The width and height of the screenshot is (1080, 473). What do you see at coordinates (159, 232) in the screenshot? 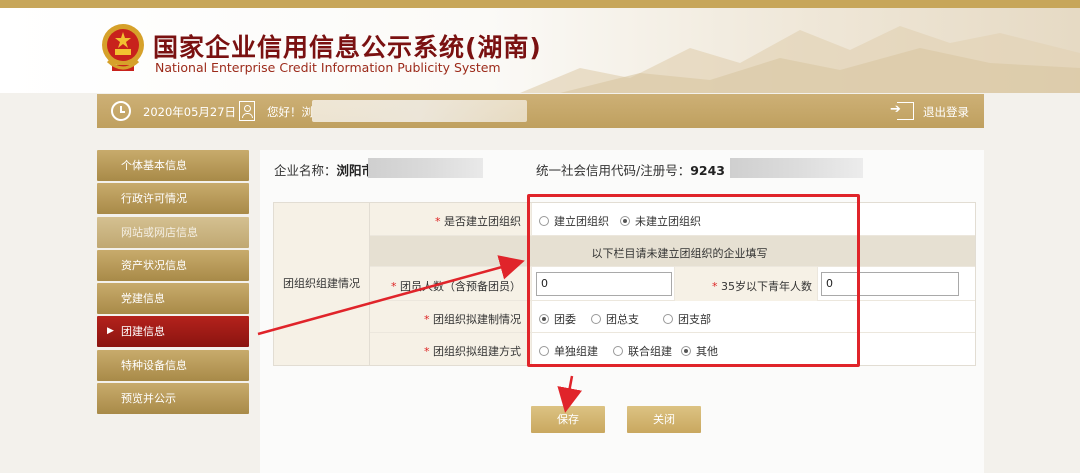
I see `sidebar-item-label: 网站或网店信息` at bounding box center [159, 232].